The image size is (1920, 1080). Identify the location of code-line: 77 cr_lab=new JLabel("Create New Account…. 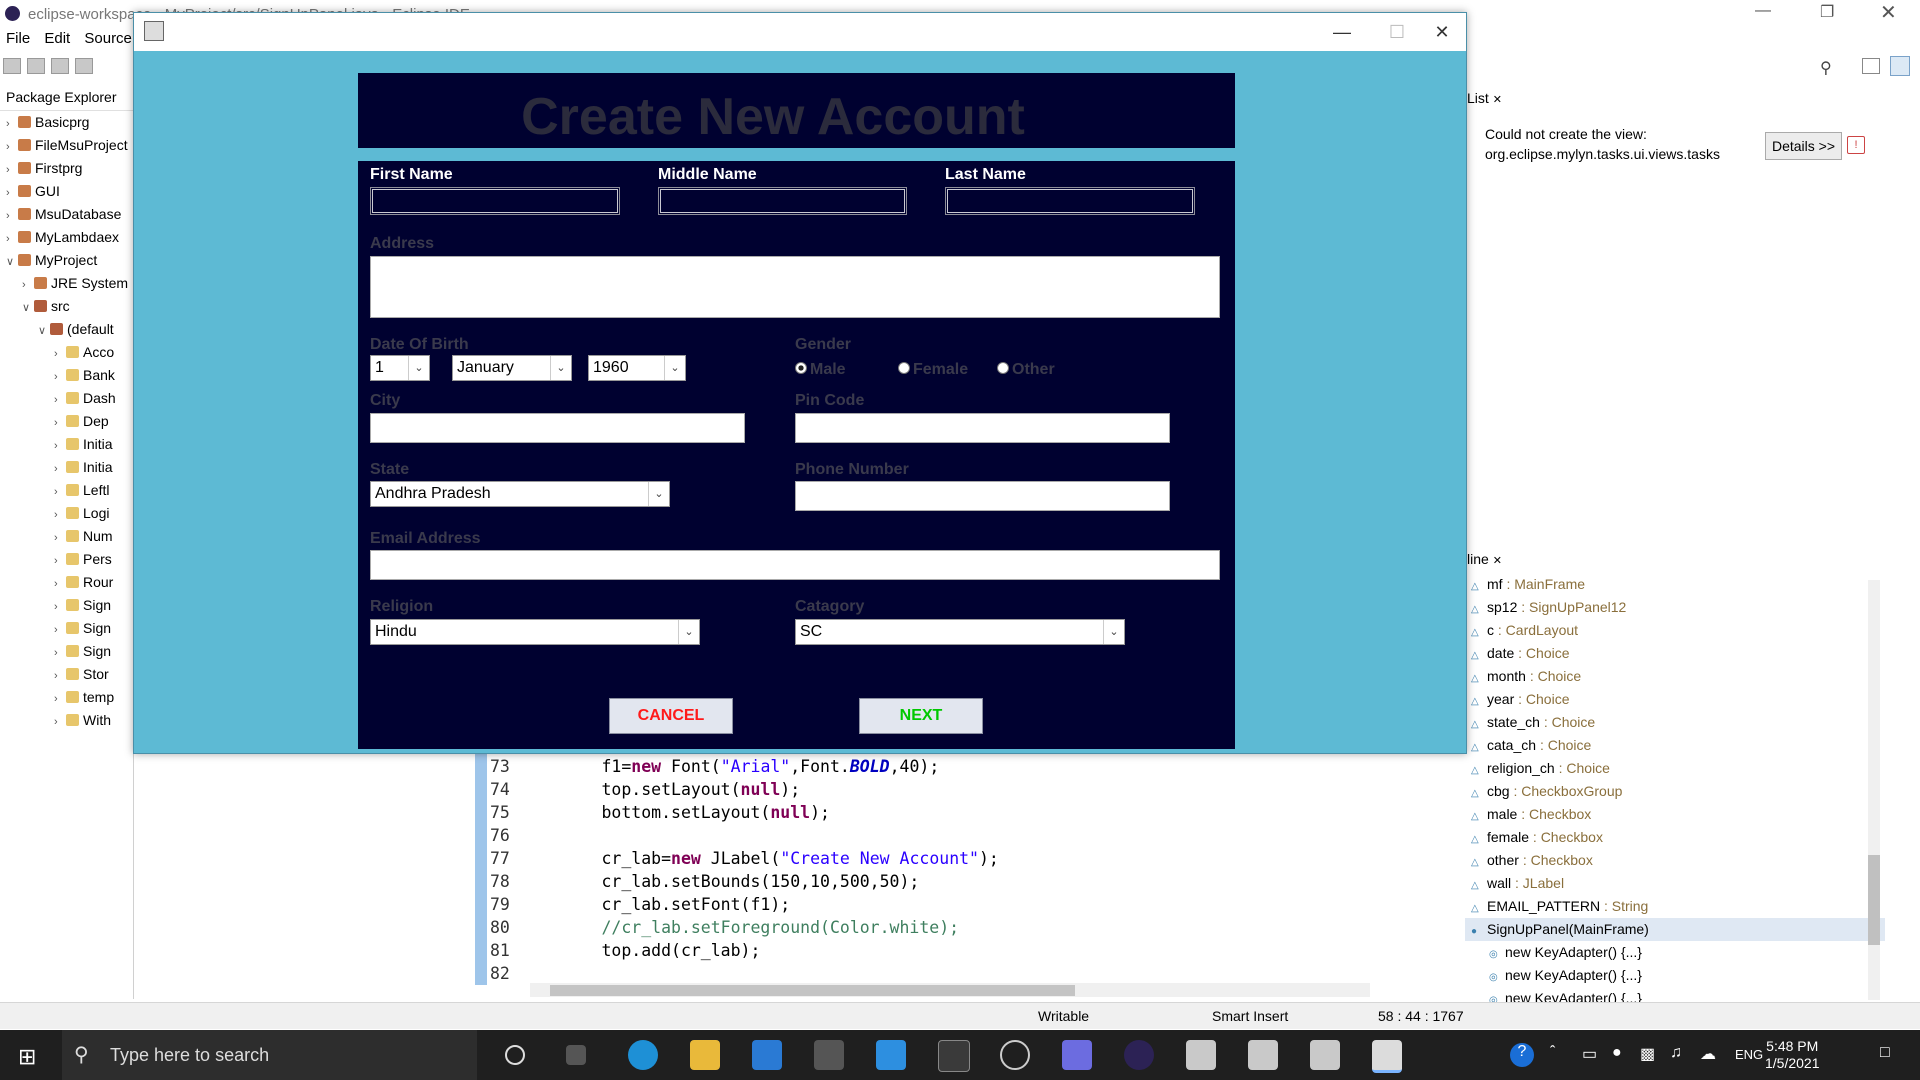
(744, 858).